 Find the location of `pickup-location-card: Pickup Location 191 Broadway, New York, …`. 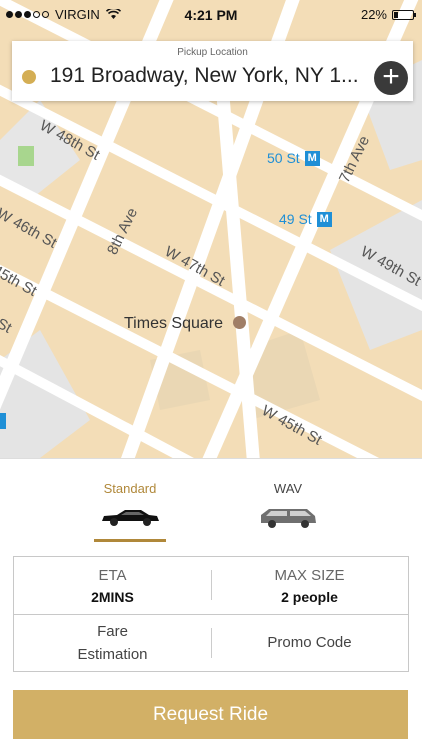

pickup-location-card: Pickup Location 191 Broadway, New York, … is located at coordinates (212, 71).